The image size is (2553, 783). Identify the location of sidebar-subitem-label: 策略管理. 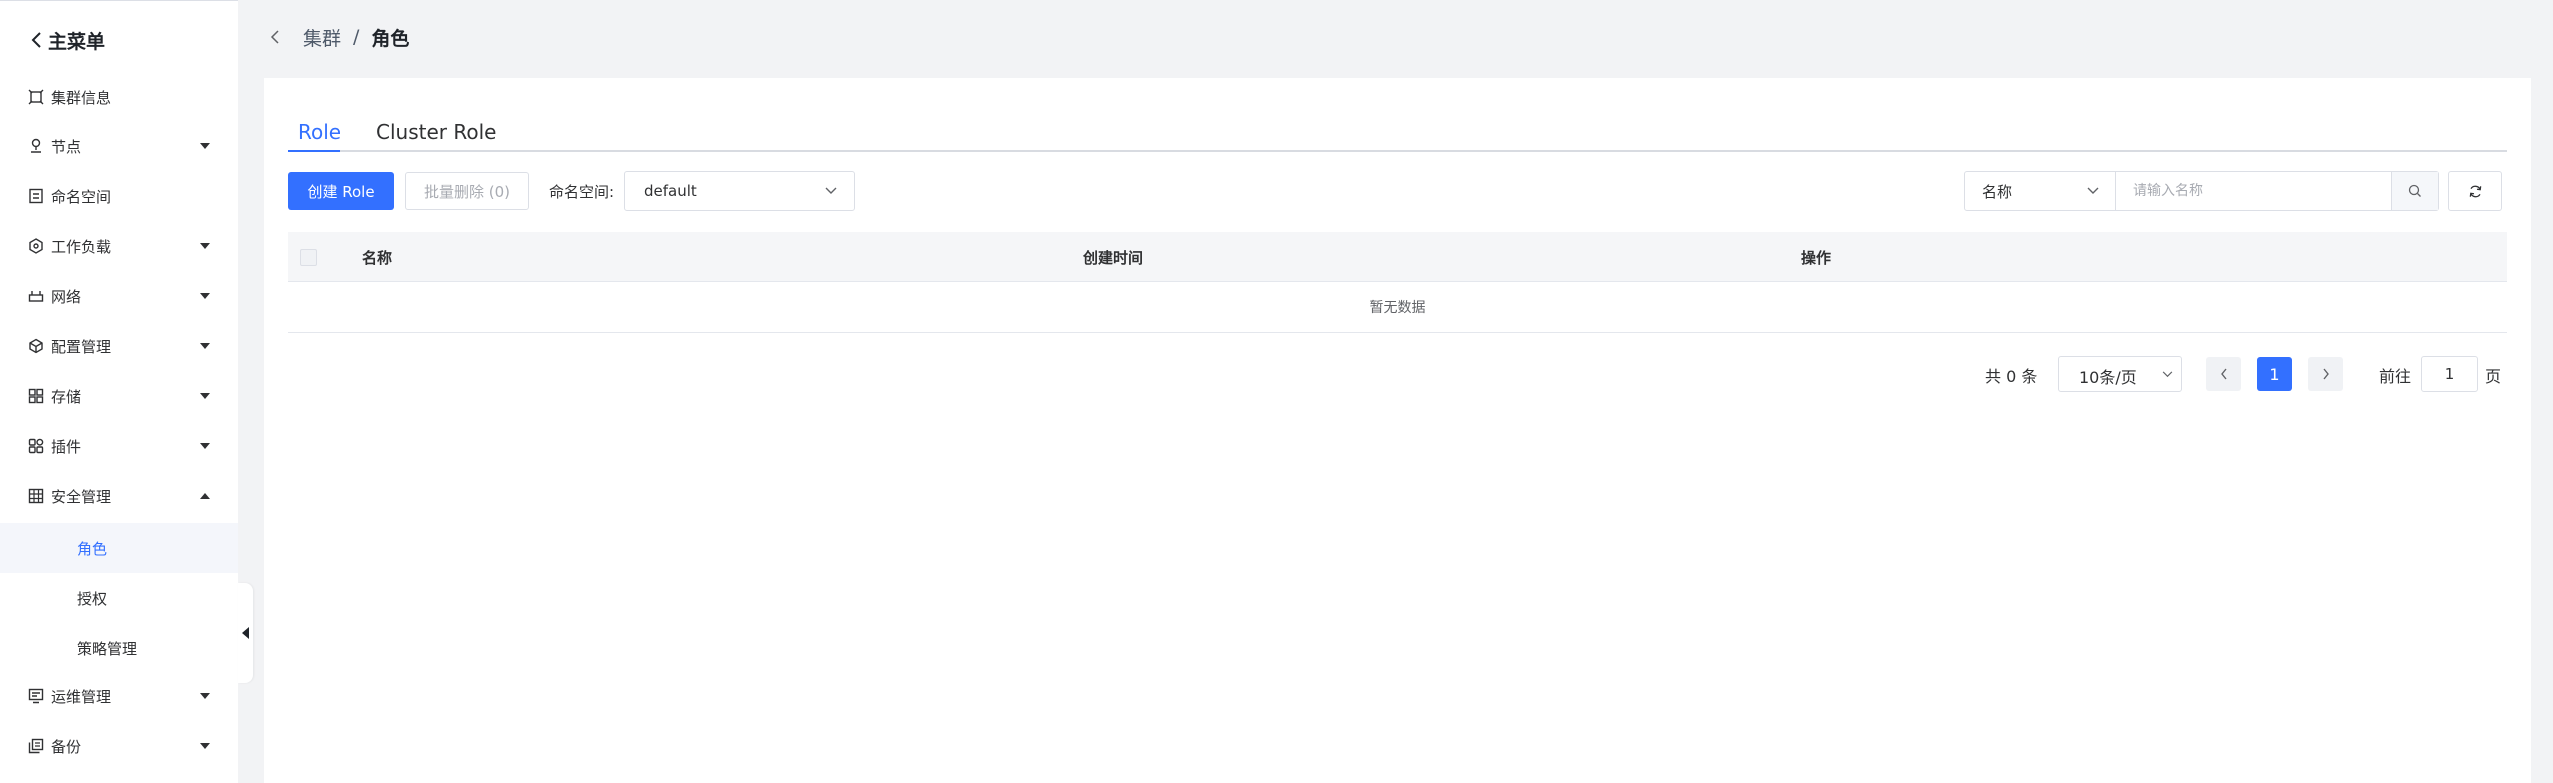
(107, 648).